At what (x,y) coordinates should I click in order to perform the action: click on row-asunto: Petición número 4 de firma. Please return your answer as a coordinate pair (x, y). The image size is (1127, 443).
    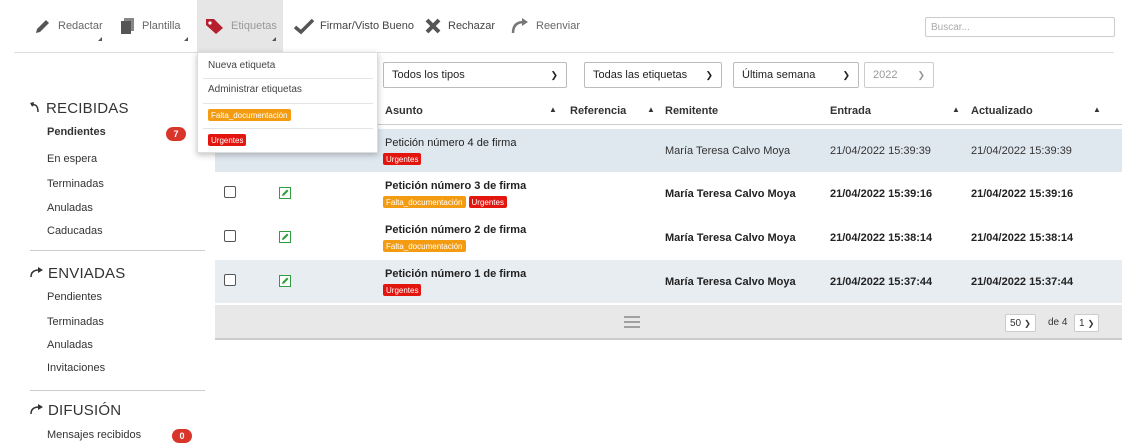
    Looking at the image, I should click on (451, 143).